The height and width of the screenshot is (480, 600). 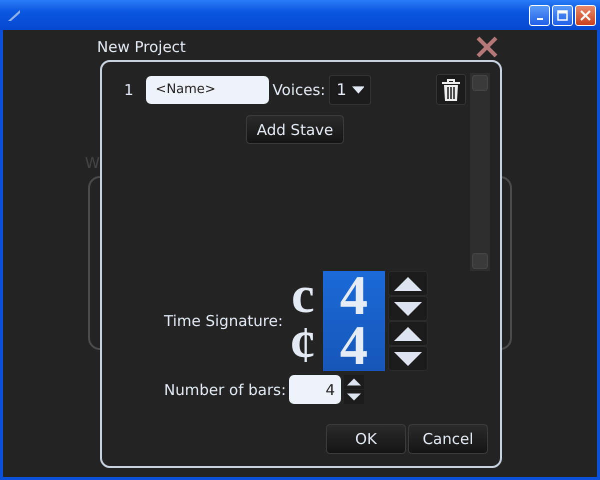 I want to click on maximize-icon, so click(x=562, y=15).